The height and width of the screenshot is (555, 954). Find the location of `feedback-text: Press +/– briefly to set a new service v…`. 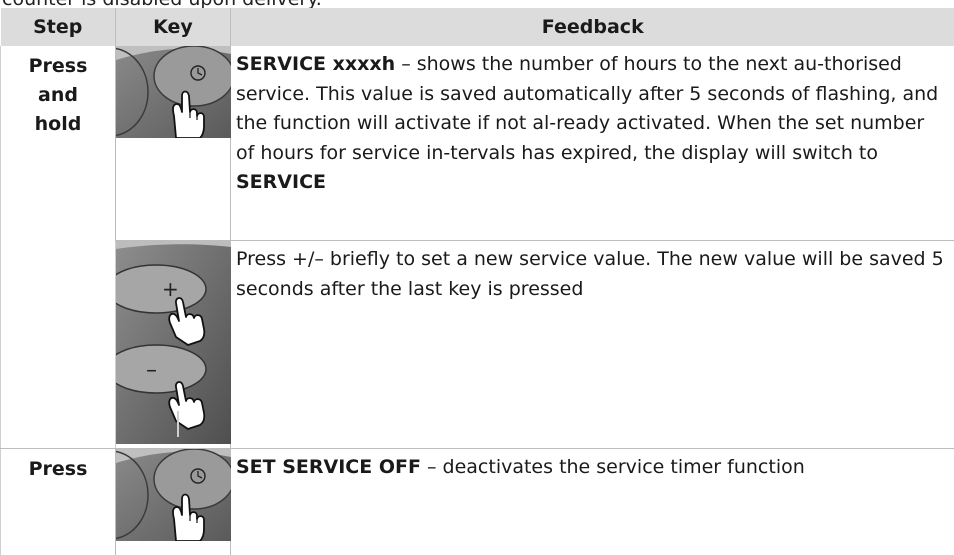

feedback-text: Press +/– briefly to set a new service v… is located at coordinates (590, 274).